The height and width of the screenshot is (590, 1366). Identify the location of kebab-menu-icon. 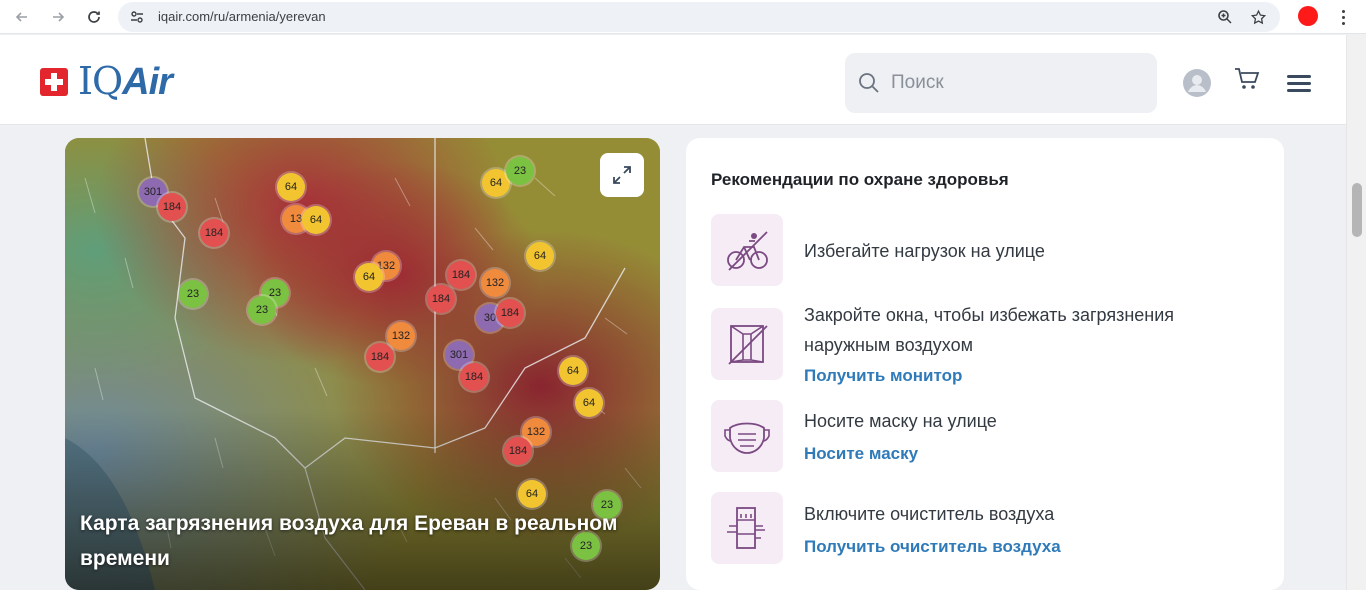
(1343, 17).